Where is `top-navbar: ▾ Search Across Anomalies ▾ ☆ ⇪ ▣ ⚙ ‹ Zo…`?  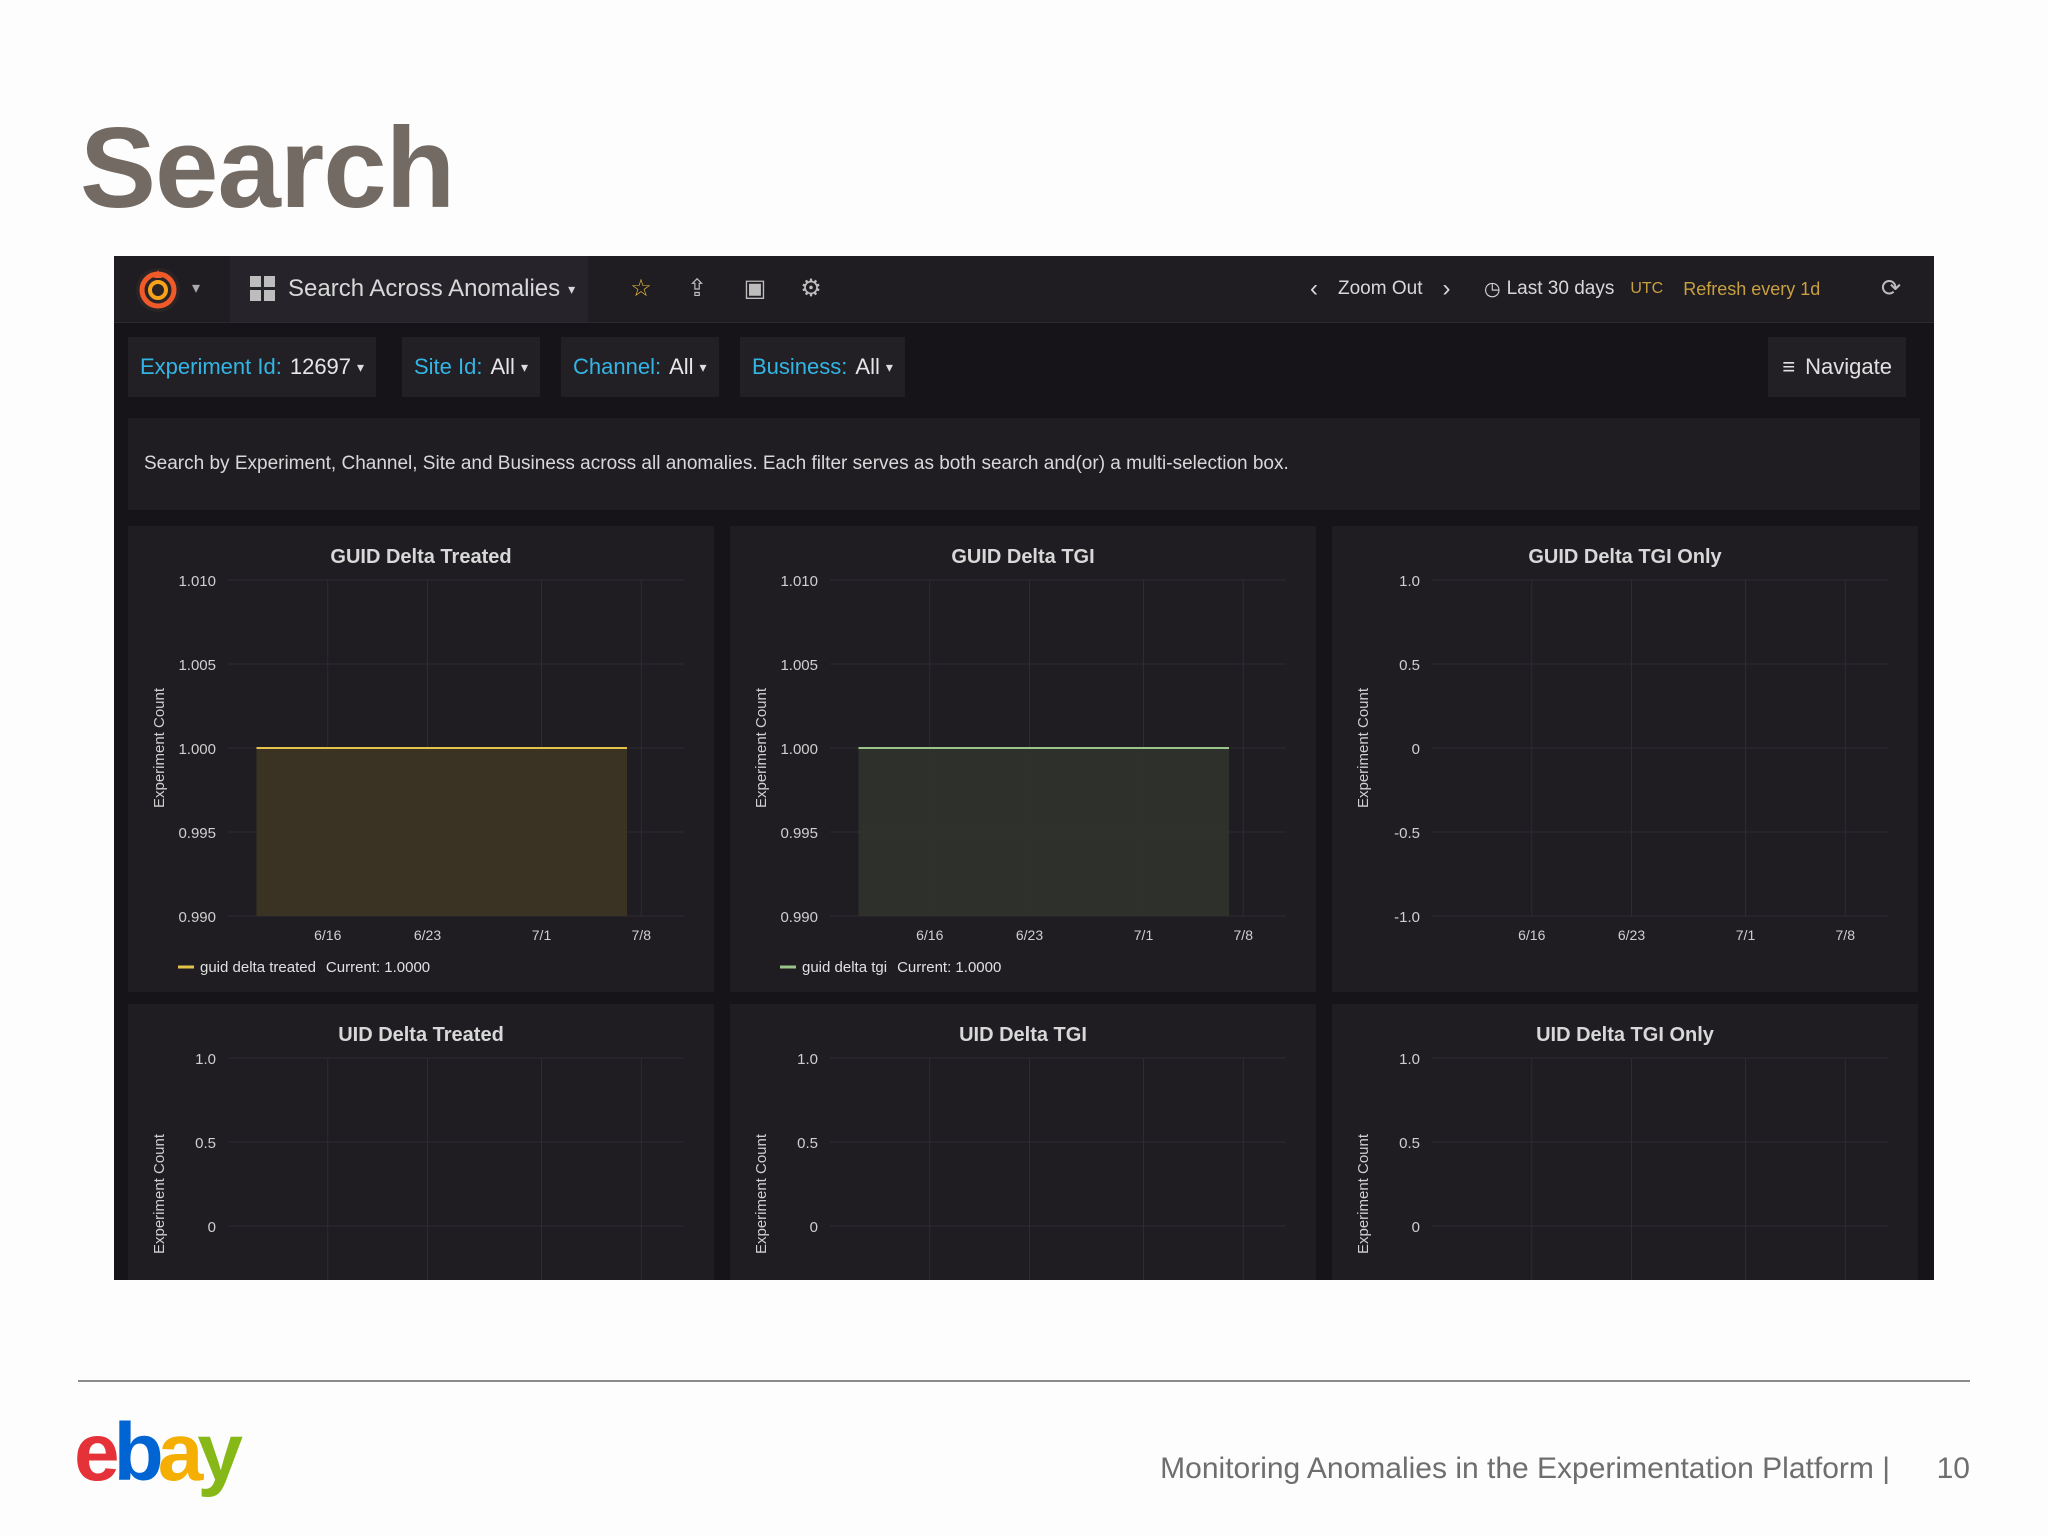
top-navbar: ▾ Search Across Anomalies ▾ ☆ ⇪ ▣ ⚙ ‹ Zo… is located at coordinates (1024, 289).